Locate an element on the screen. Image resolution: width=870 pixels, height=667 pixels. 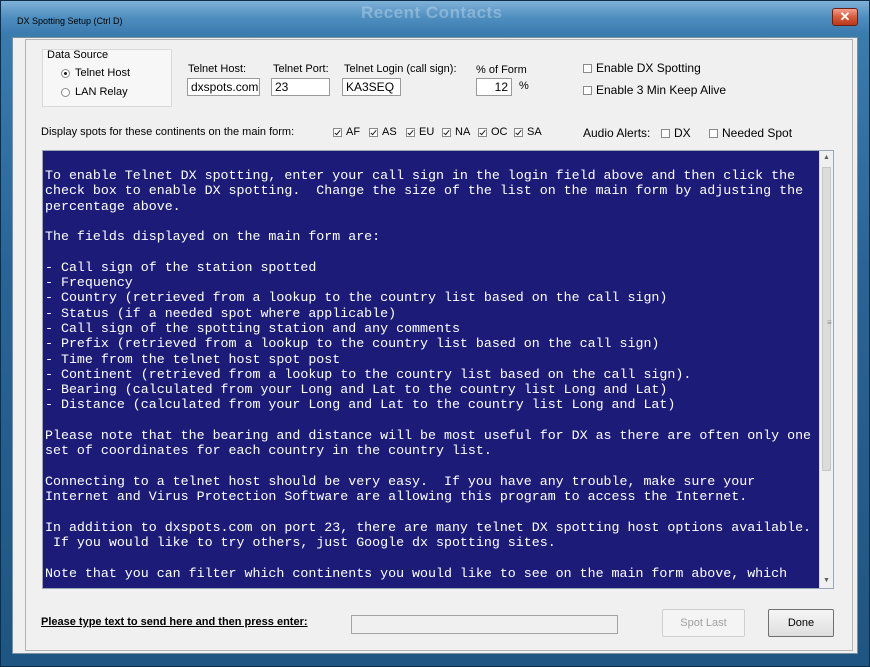
telnet-host-label: Telnet Host: is located at coordinates (217, 69).